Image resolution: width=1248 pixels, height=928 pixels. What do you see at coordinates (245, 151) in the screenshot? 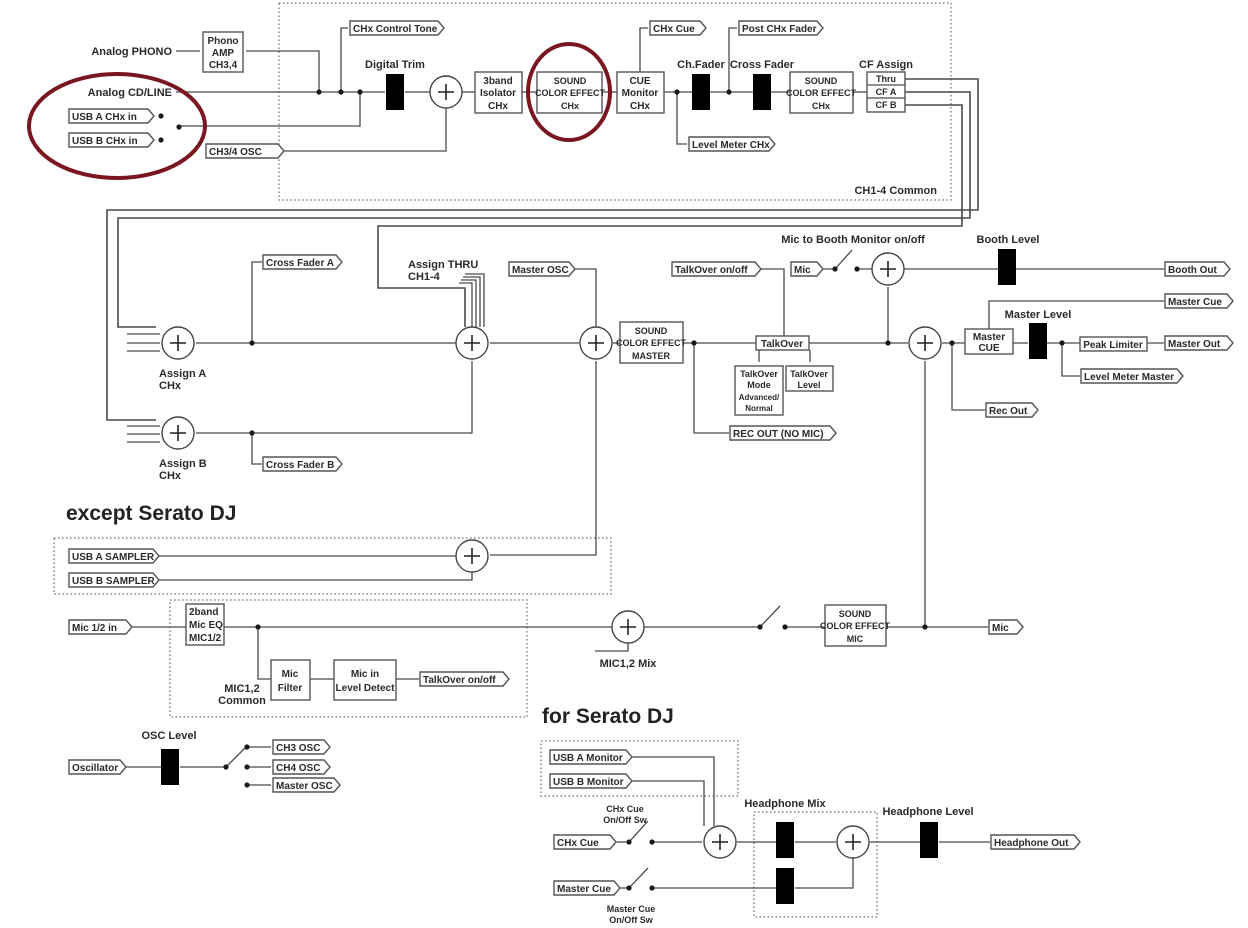
I see `ch34-osc-tag: CH3/4 OSC` at bounding box center [245, 151].